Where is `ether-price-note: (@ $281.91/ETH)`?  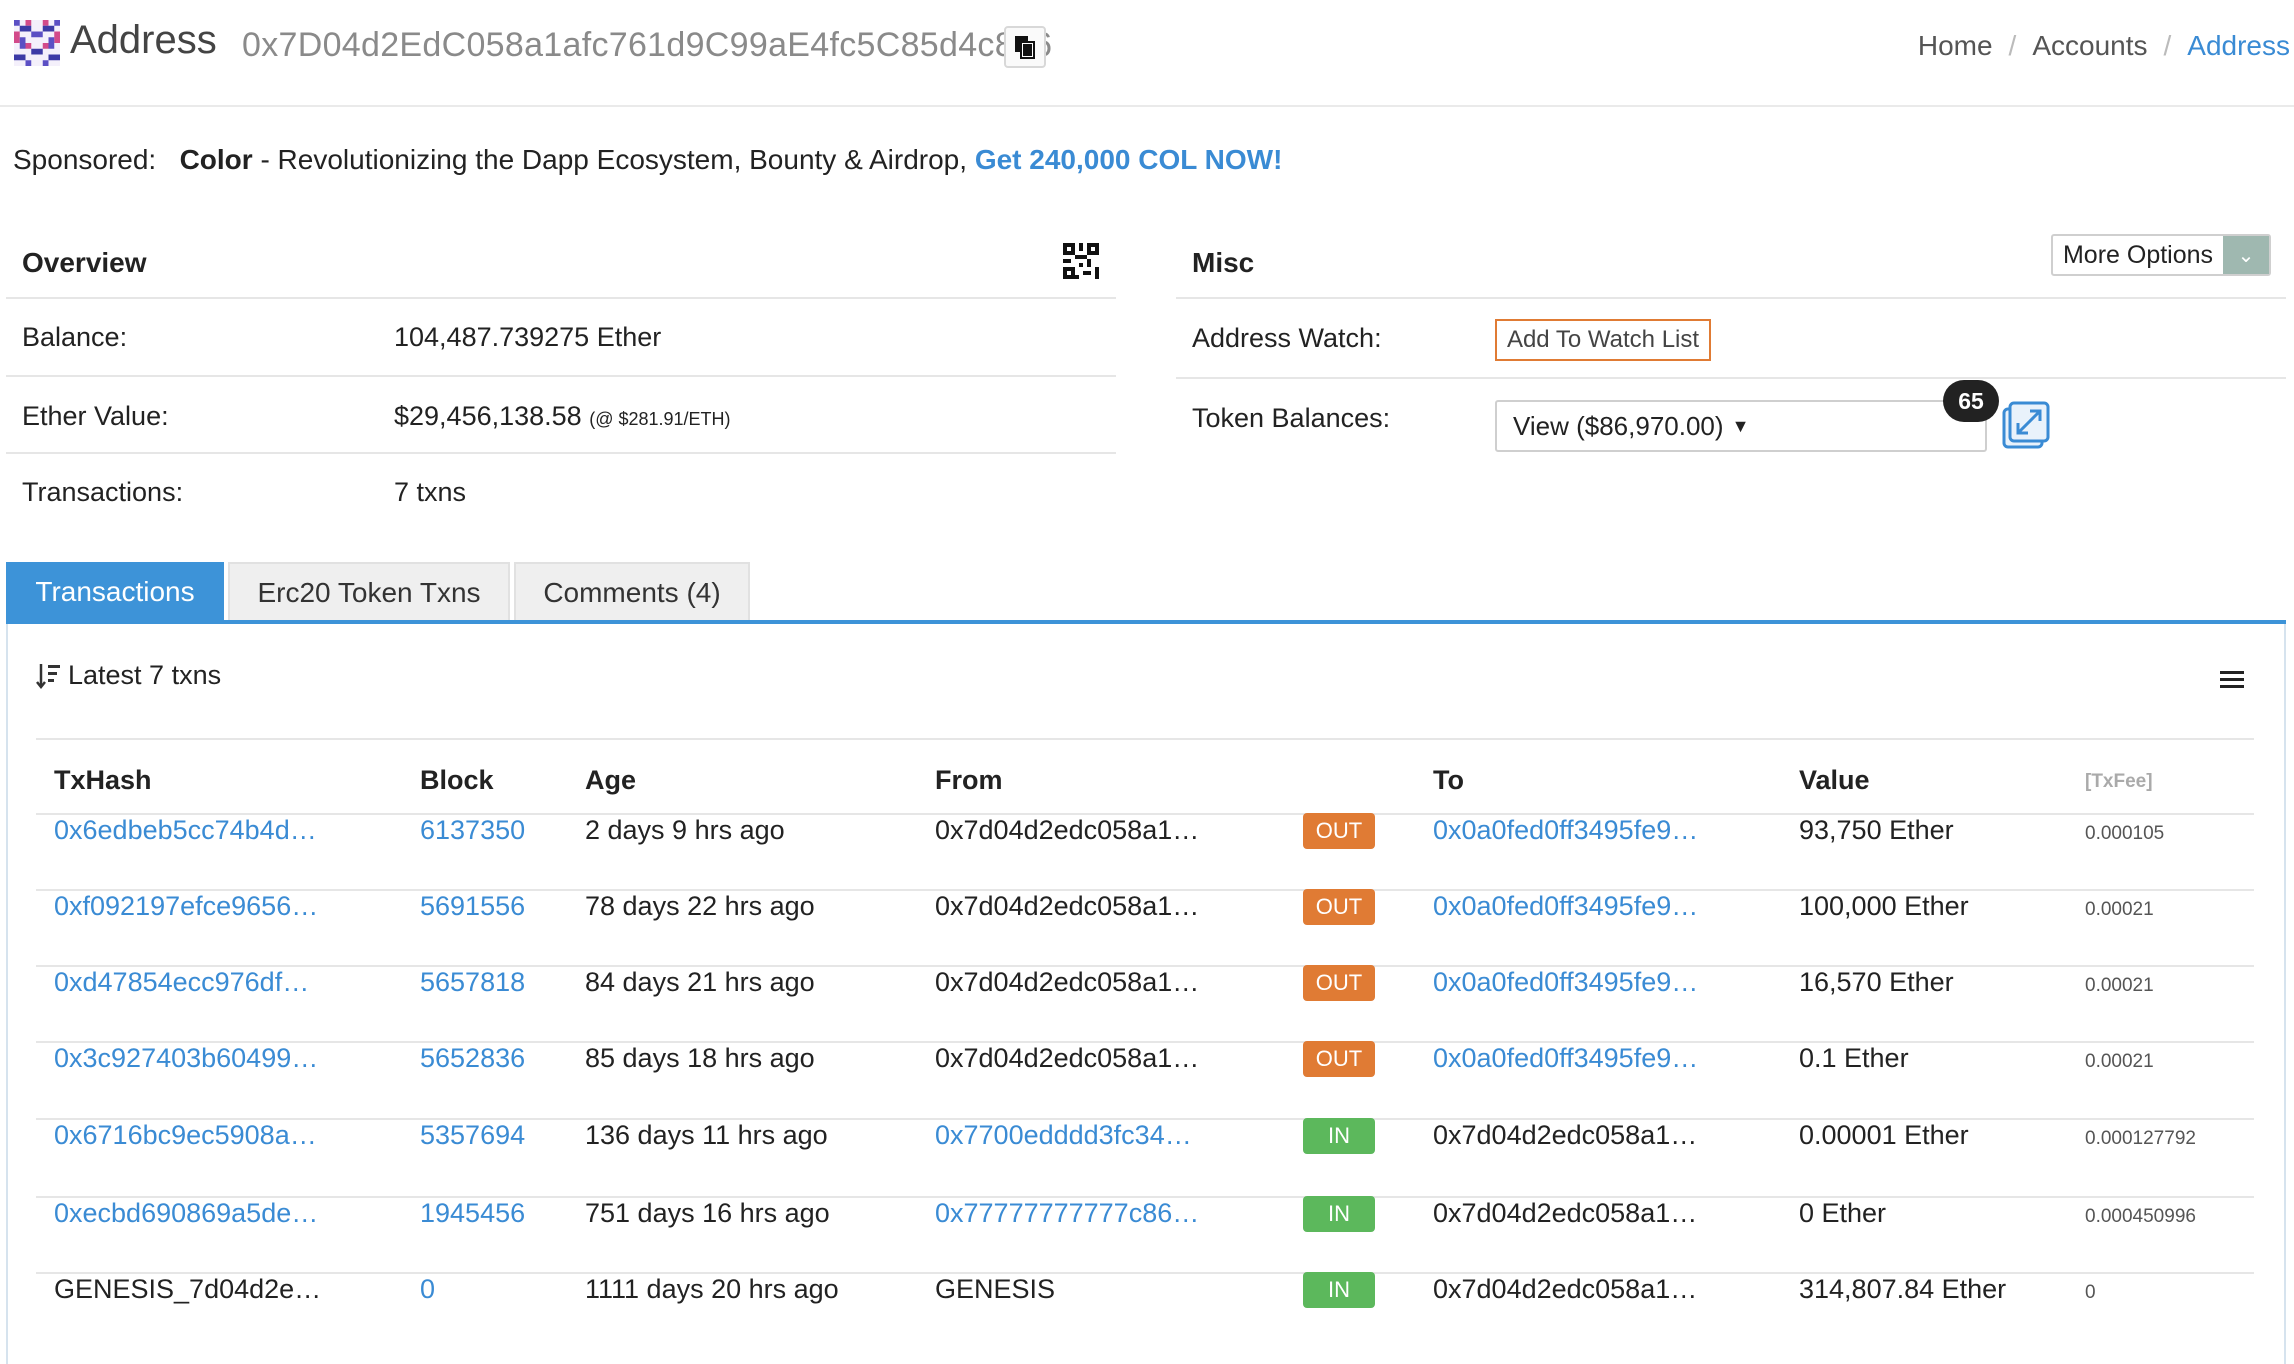 ether-price-note: (@ $281.91/ETH) is located at coordinates (660, 419).